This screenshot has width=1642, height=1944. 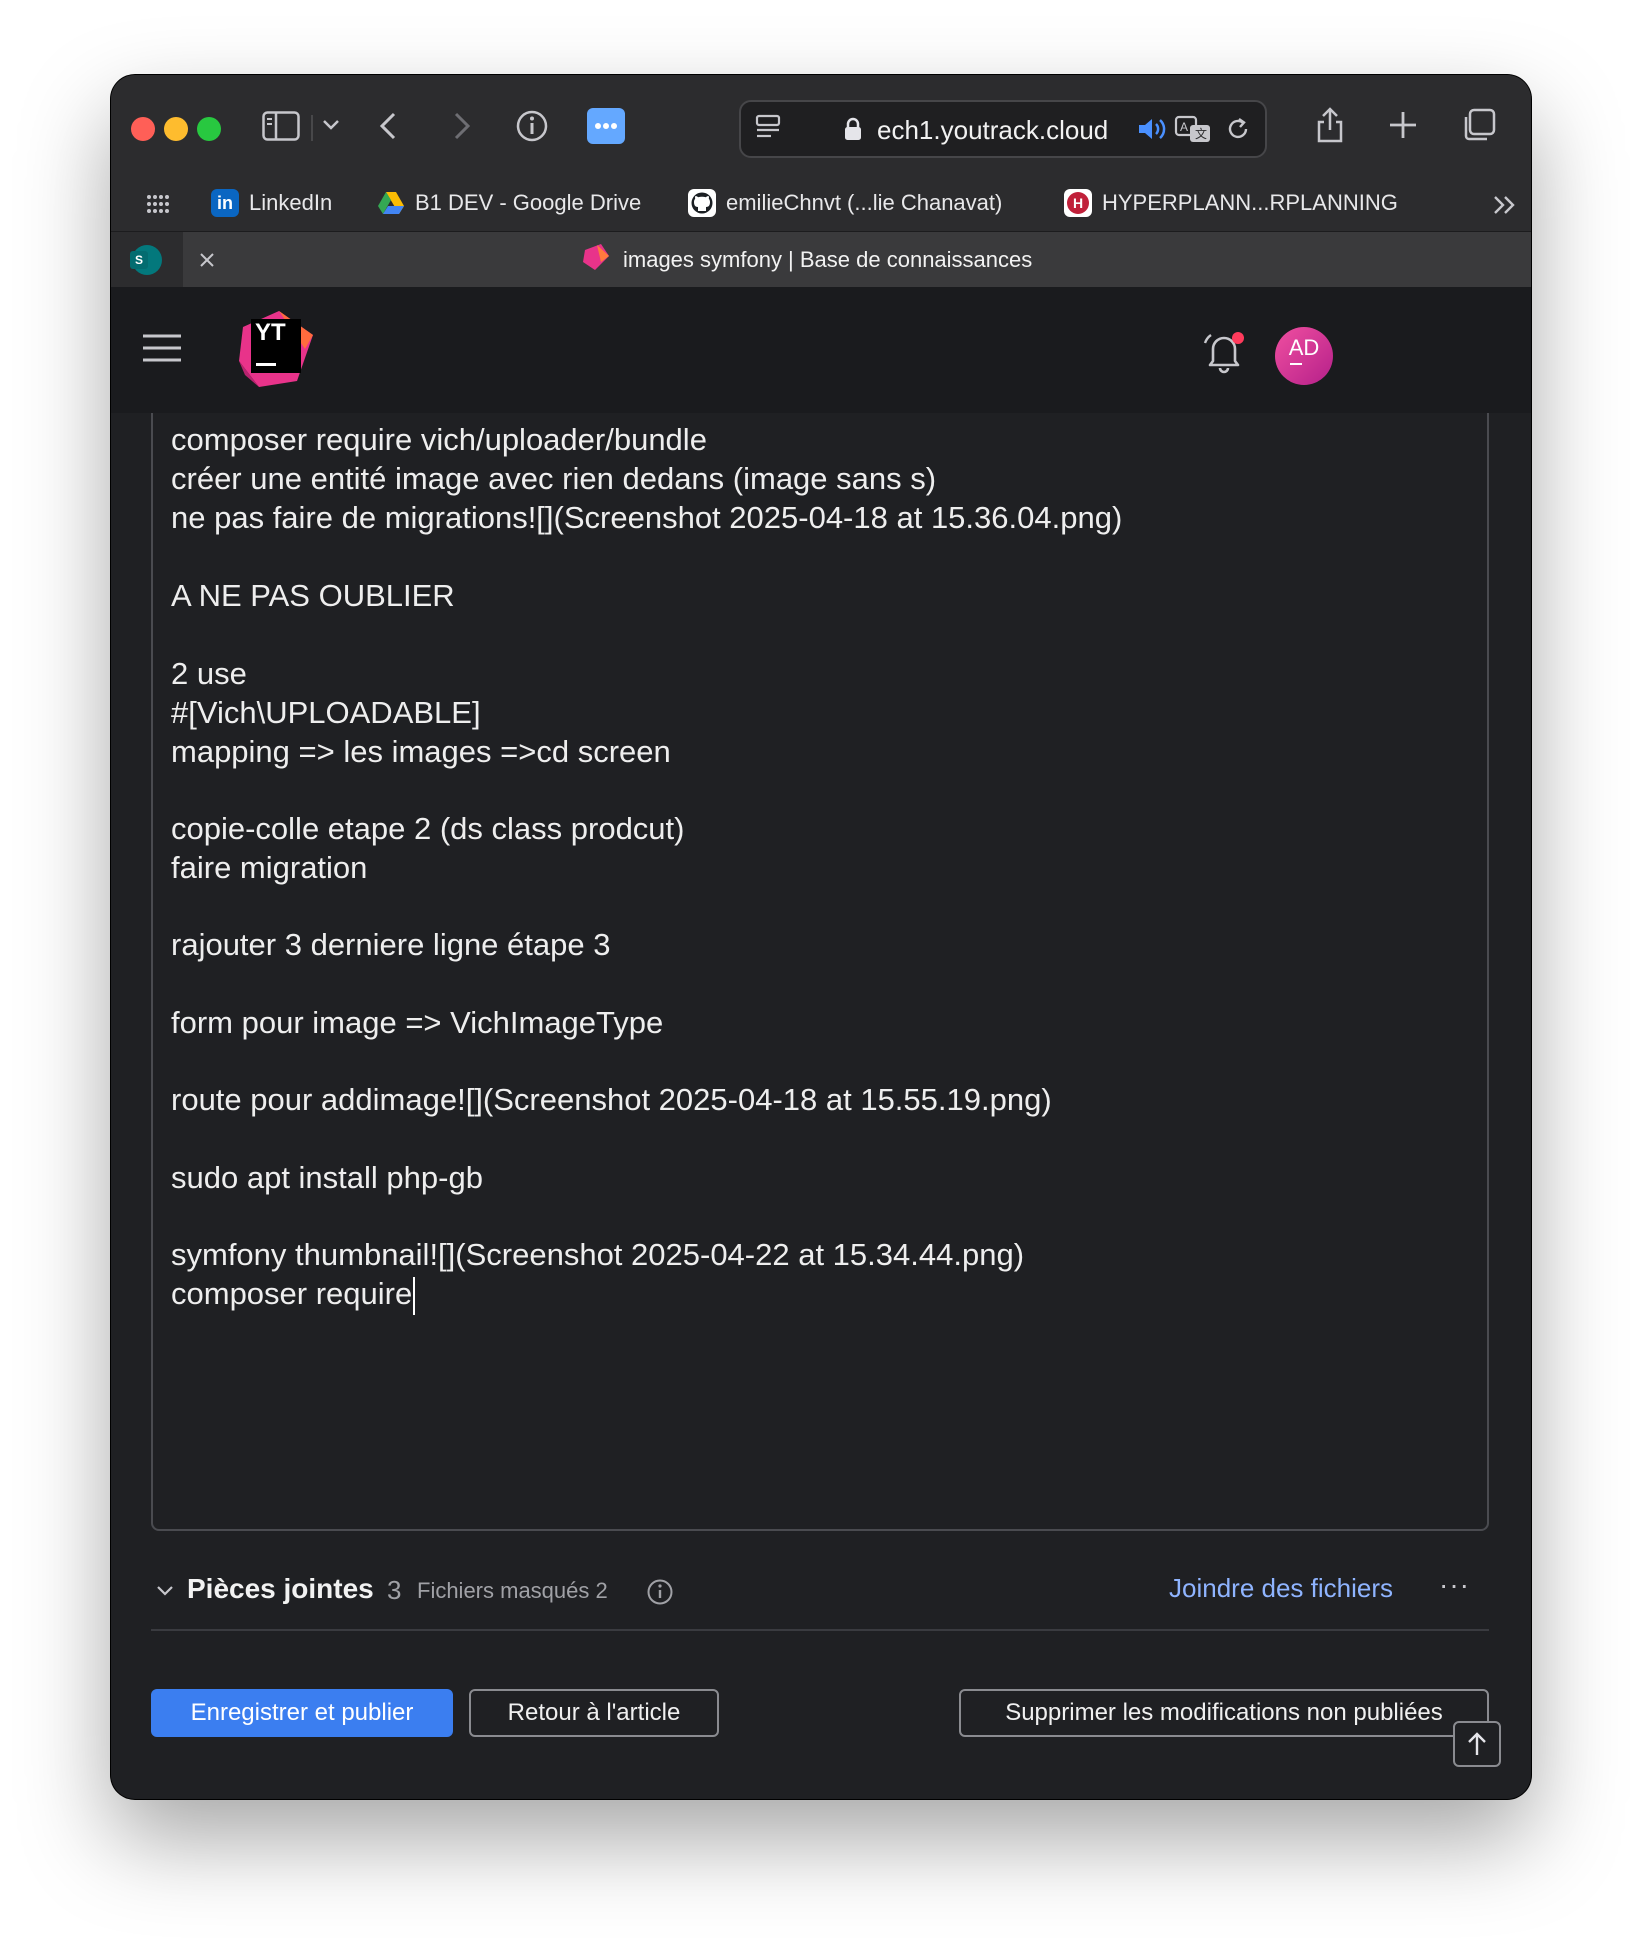 I want to click on editor-line: rajouter 3 derniere ligne étape 3, so click(x=391, y=944).